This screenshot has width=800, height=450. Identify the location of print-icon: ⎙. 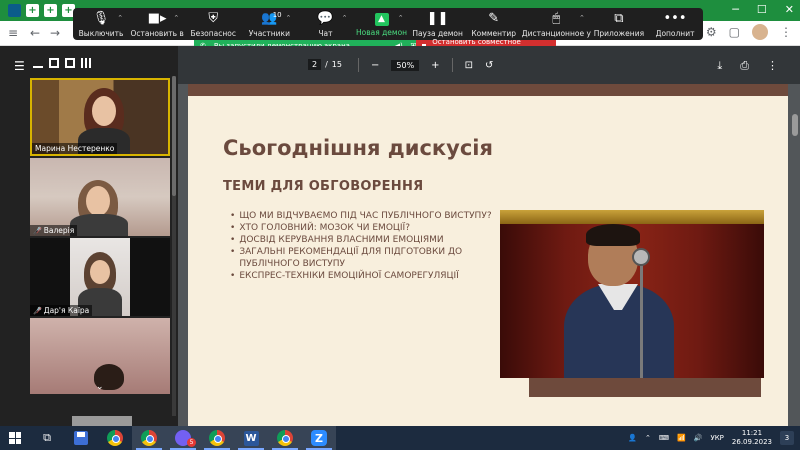
(744, 66).